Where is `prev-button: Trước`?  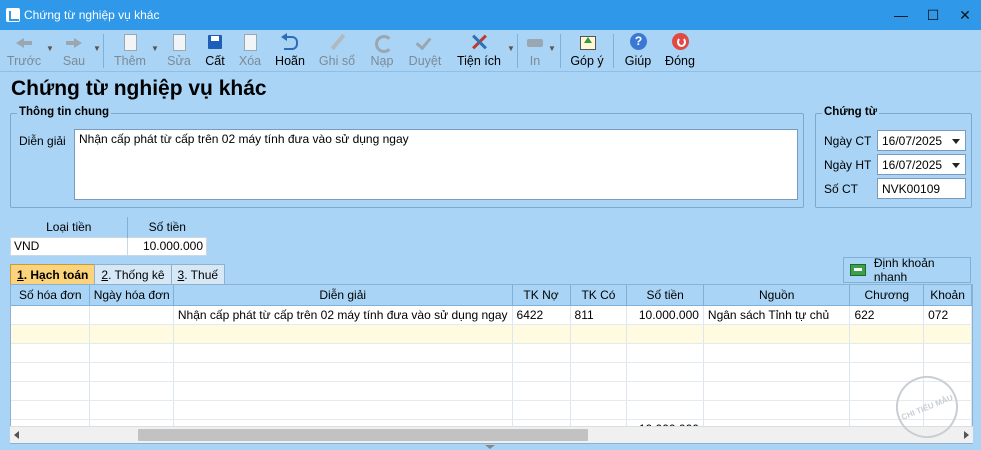
prev-button: Trước is located at coordinates (24, 51).